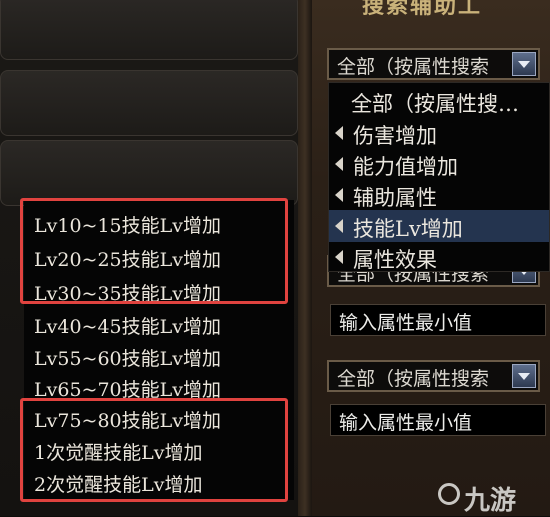 This screenshot has width=550, height=517. What do you see at coordinates (127, 325) in the screenshot?
I see `list-item: Lv40~45技能Lv增加` at bounding box center [127, 325].